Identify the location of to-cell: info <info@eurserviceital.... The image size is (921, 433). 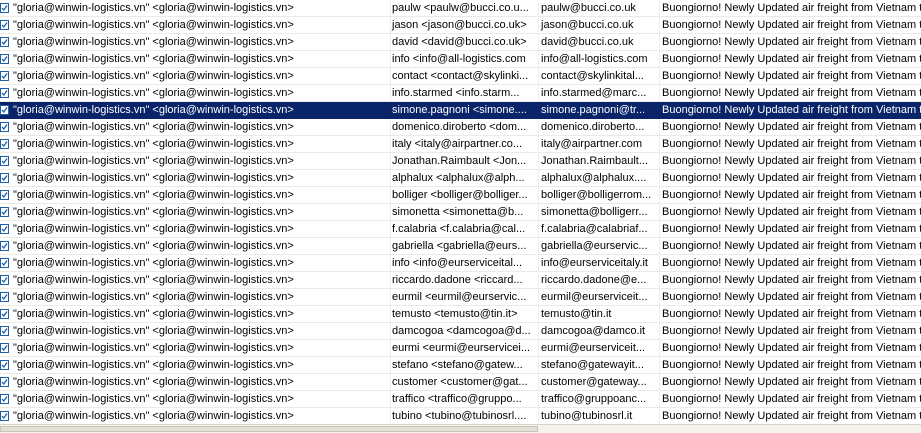
(457, 263).